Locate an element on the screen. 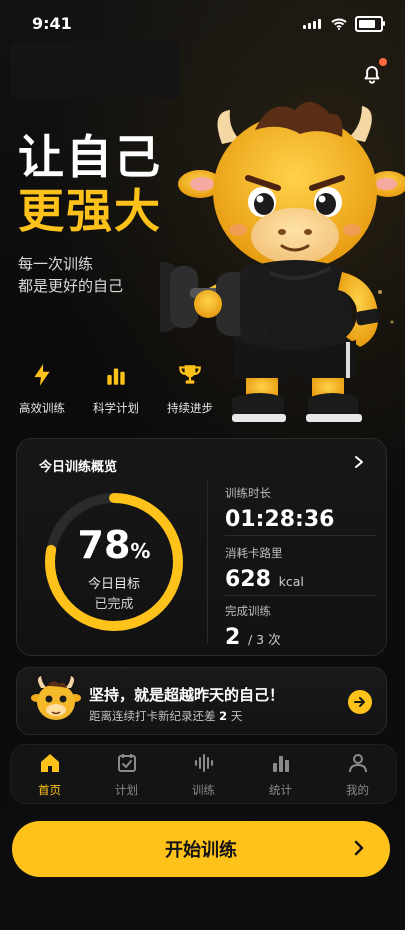 This screenshot has width=405, height=930. calendar-check-icon is located at coordinates (126, 762).